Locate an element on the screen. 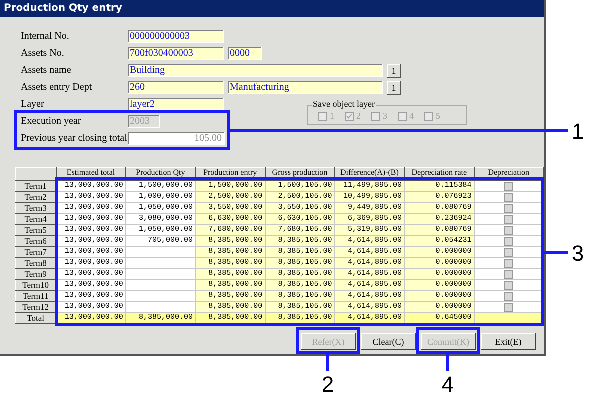 The height and width of the screenshot is (401, 595). field-label: Assets name is located at coordinates (46, 70).